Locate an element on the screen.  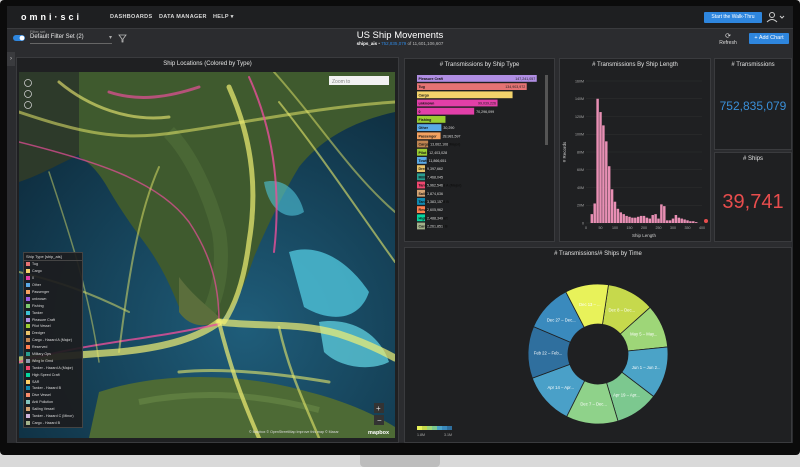
user-icon is located at coordinates (776, 17).